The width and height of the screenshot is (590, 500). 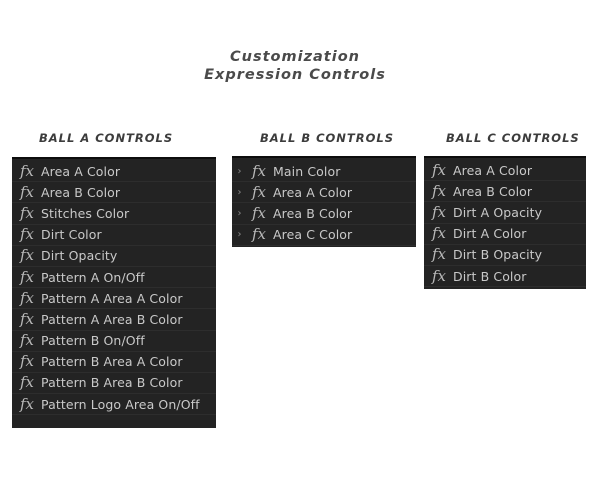 I want to click on effect-row: fx Dirt Opacity, so click(x=114, y=256).